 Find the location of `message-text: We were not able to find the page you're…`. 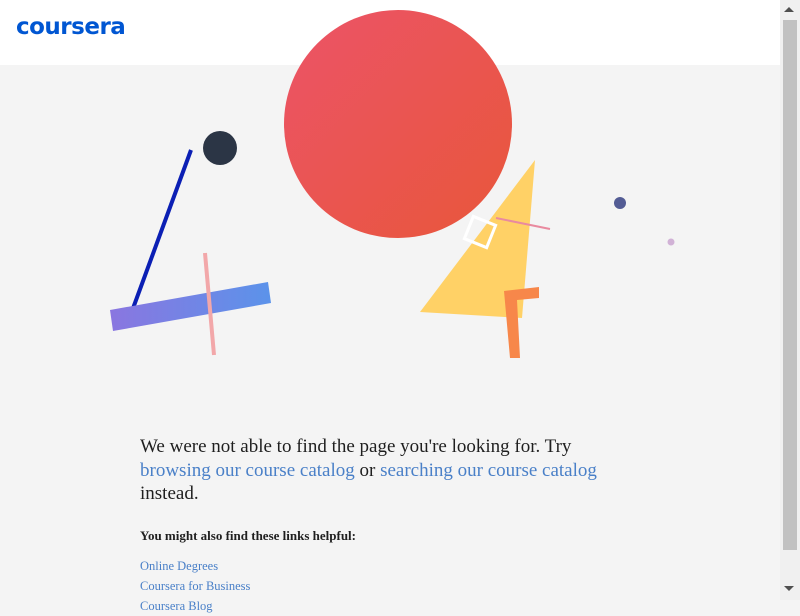

message-text: We were not able to find the page you're… is located at coordinates (356, 446).